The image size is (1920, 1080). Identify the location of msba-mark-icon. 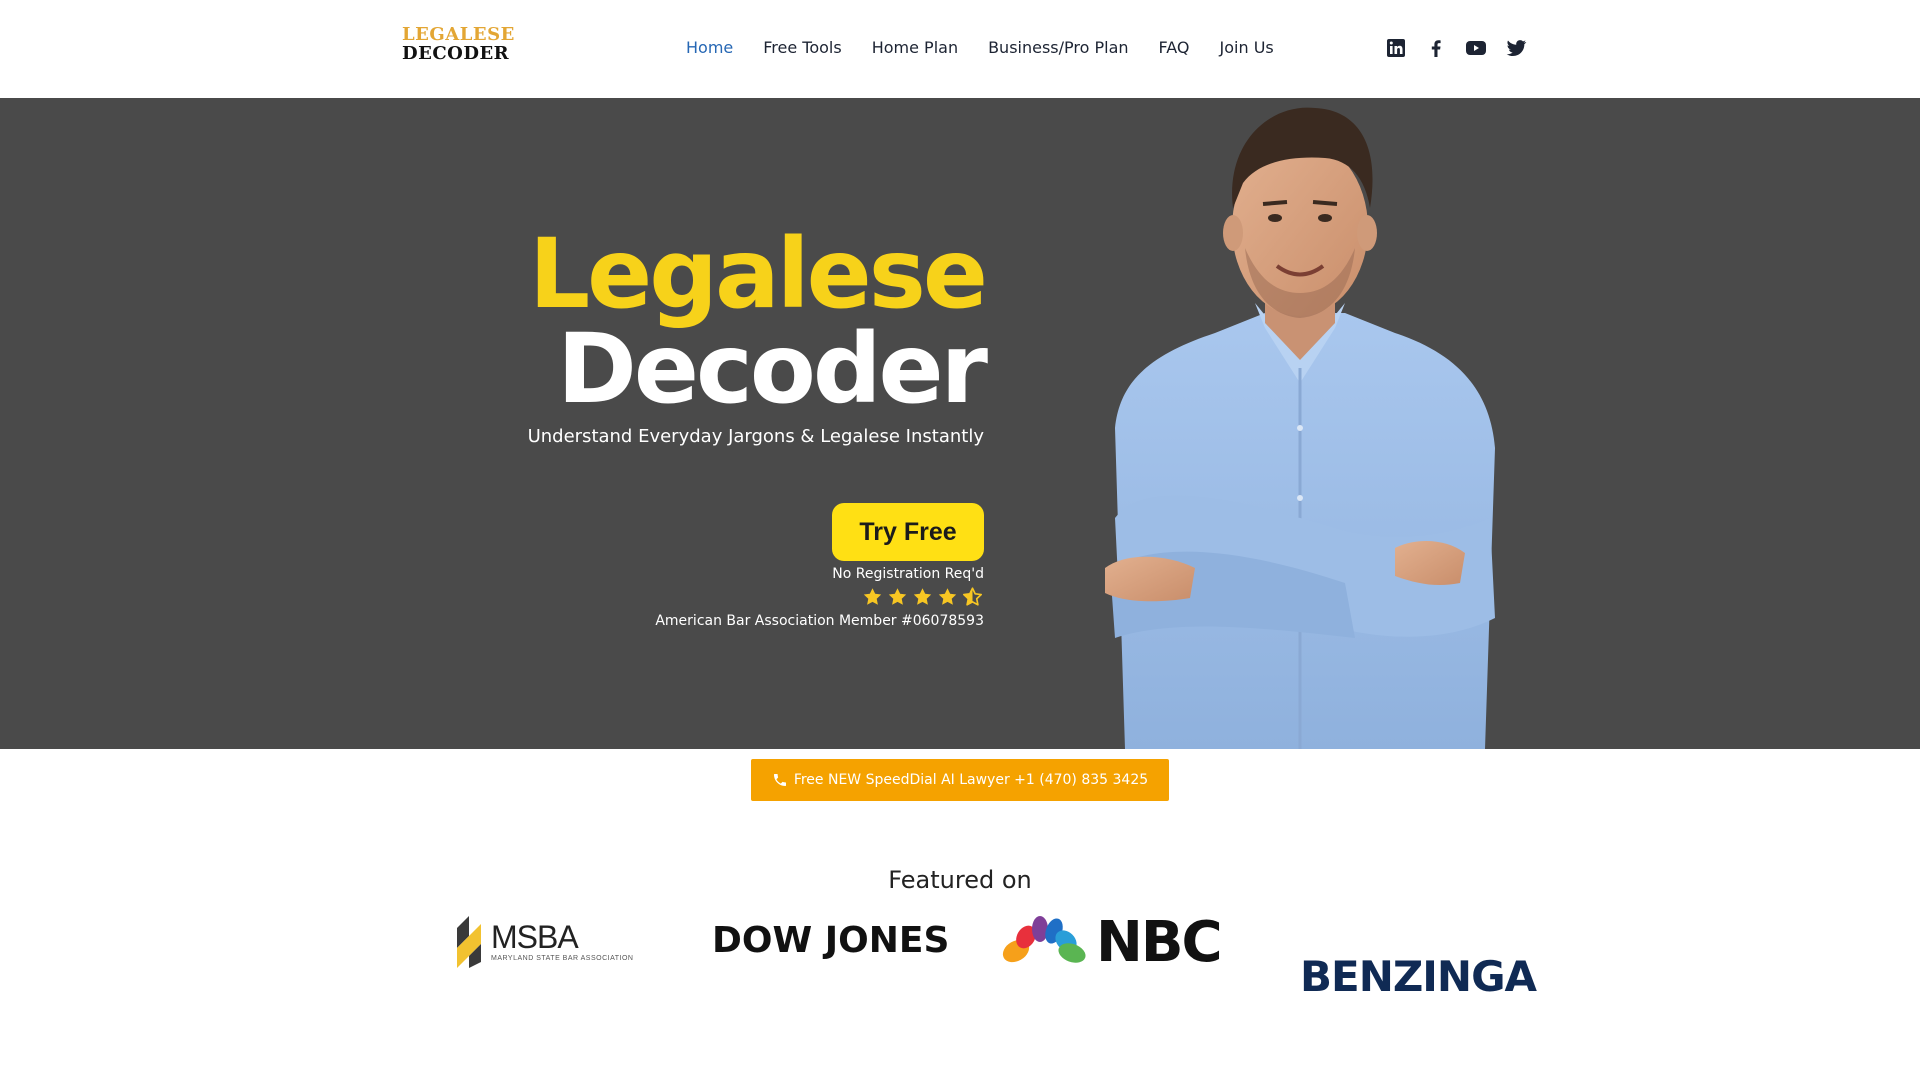
(469, 942).